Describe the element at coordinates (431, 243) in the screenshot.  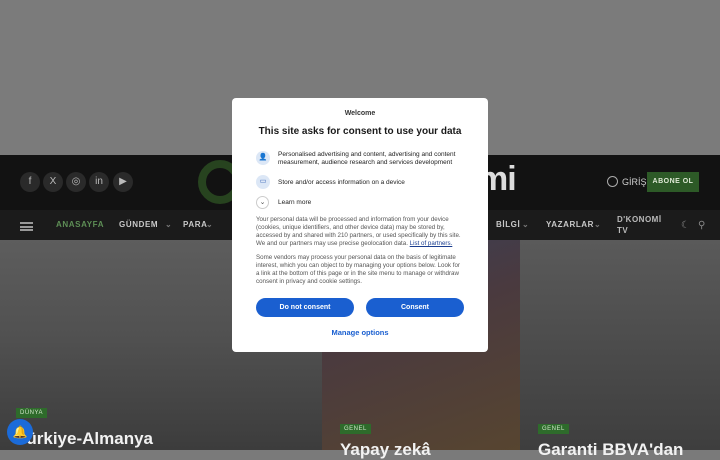
I see `partners-link: List of partners.` at that location.